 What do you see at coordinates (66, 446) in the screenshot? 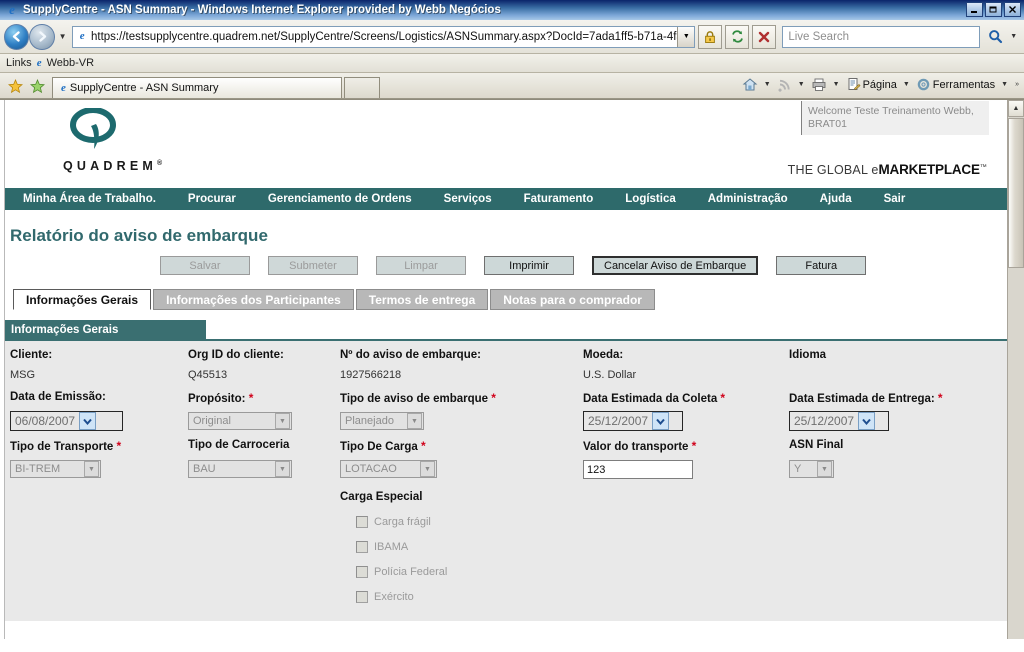
I see `tipo-transporte-label: Tipo de Transporte *` at bounding box center [66, 446].